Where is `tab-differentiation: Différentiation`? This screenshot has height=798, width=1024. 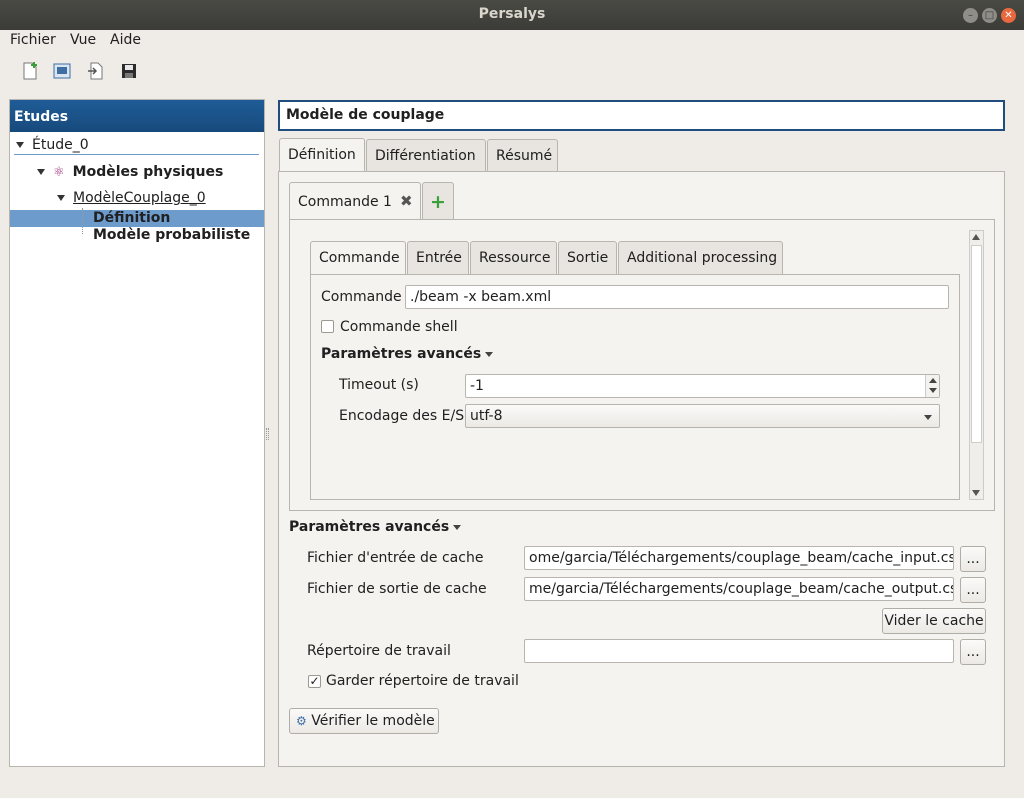
tab-differentiation: Différentiation is located at coordinates (426, 155).